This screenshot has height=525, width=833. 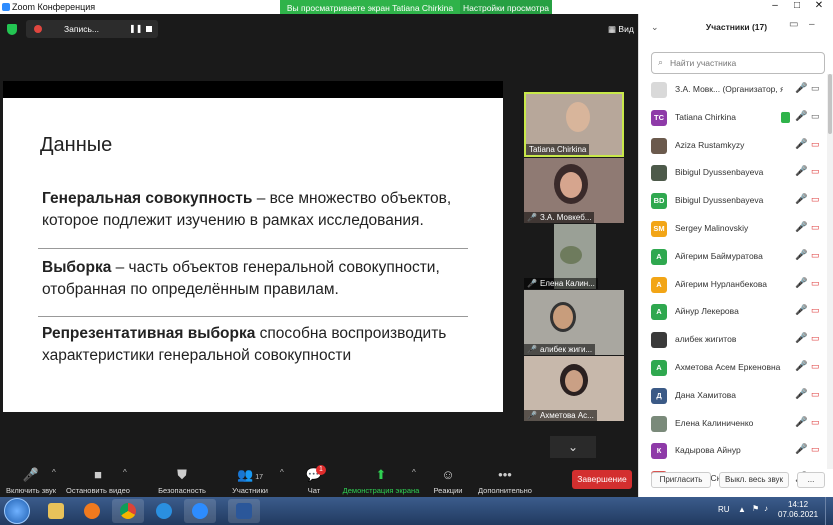 What do you see at coordinates (76, 145) in the screenshot?
I see `slide-title: Данные` at bounding box center [76, 145].